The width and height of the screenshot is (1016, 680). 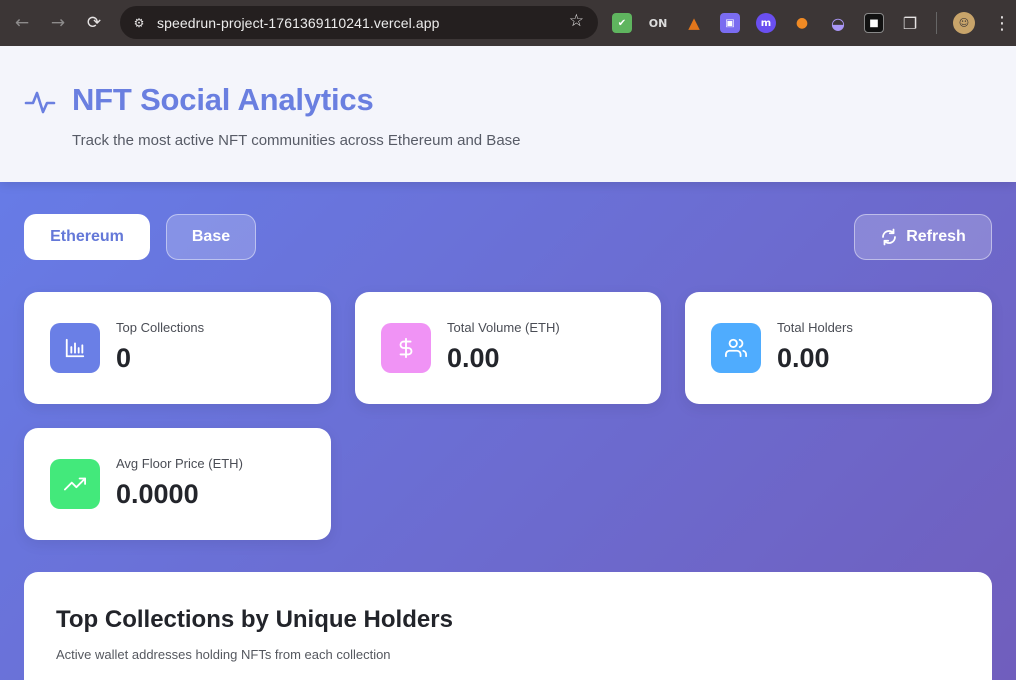 I want to click on refresh-icon, so click(x=889, y=237).